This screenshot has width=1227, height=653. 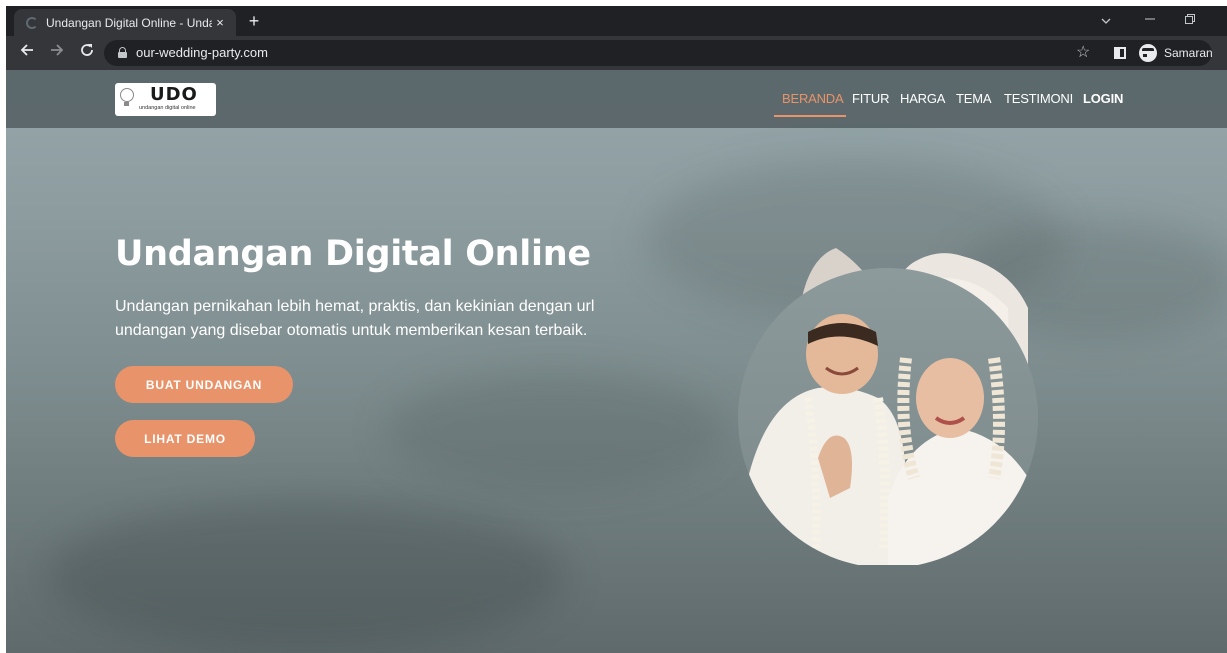 I want to click on site-logo: UDO undangan digital online, so click(x=165, y=99).